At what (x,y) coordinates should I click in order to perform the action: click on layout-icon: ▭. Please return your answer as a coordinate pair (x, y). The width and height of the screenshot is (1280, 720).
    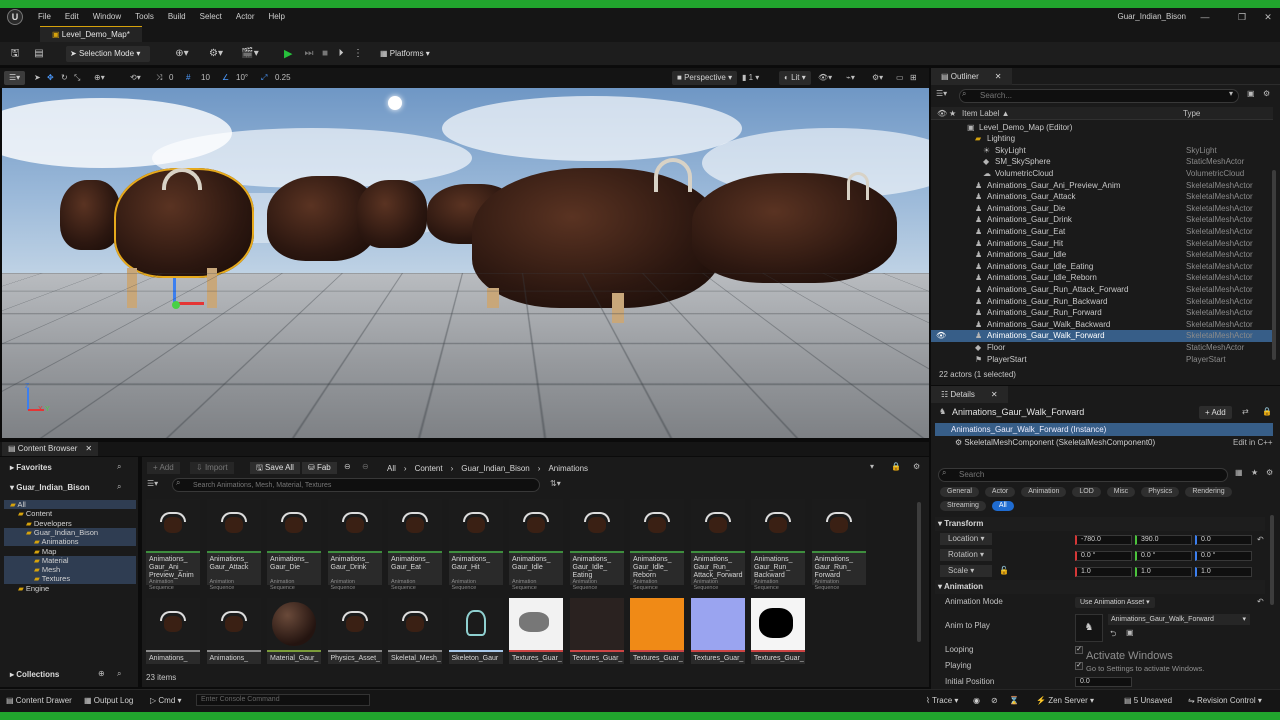
    Looking at the image, I should click on (900, 78).